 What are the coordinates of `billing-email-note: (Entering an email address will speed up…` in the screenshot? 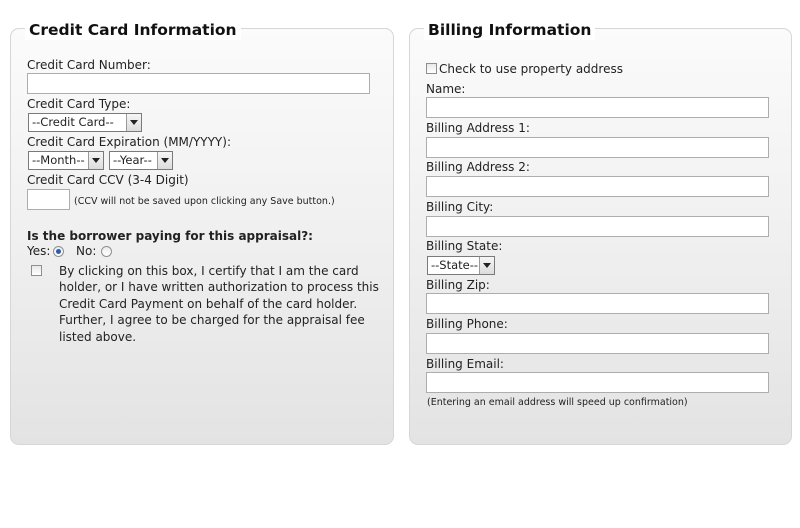 It's located at (557, 402).